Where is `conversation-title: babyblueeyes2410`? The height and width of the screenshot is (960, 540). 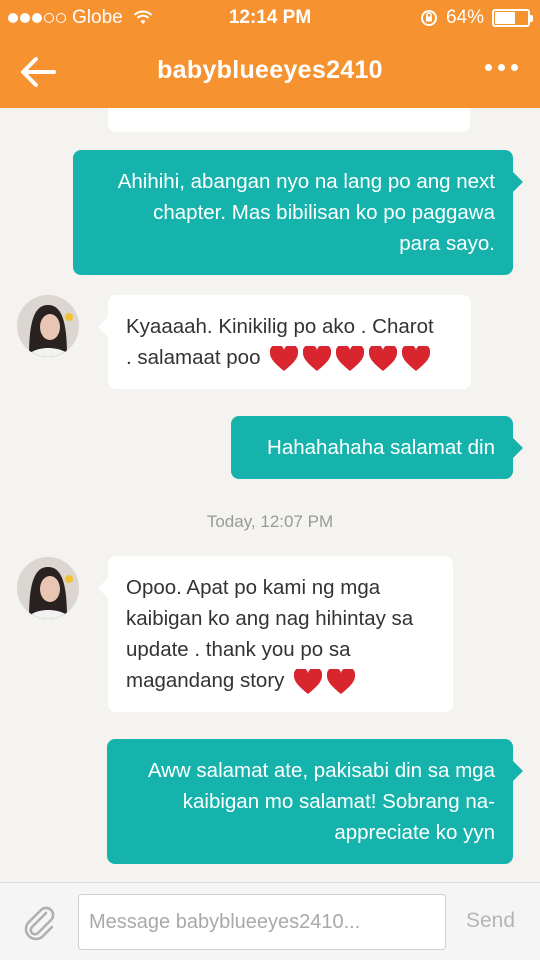 conversation-title: babyblueeyes2410 is located at coordinates (270, 70).